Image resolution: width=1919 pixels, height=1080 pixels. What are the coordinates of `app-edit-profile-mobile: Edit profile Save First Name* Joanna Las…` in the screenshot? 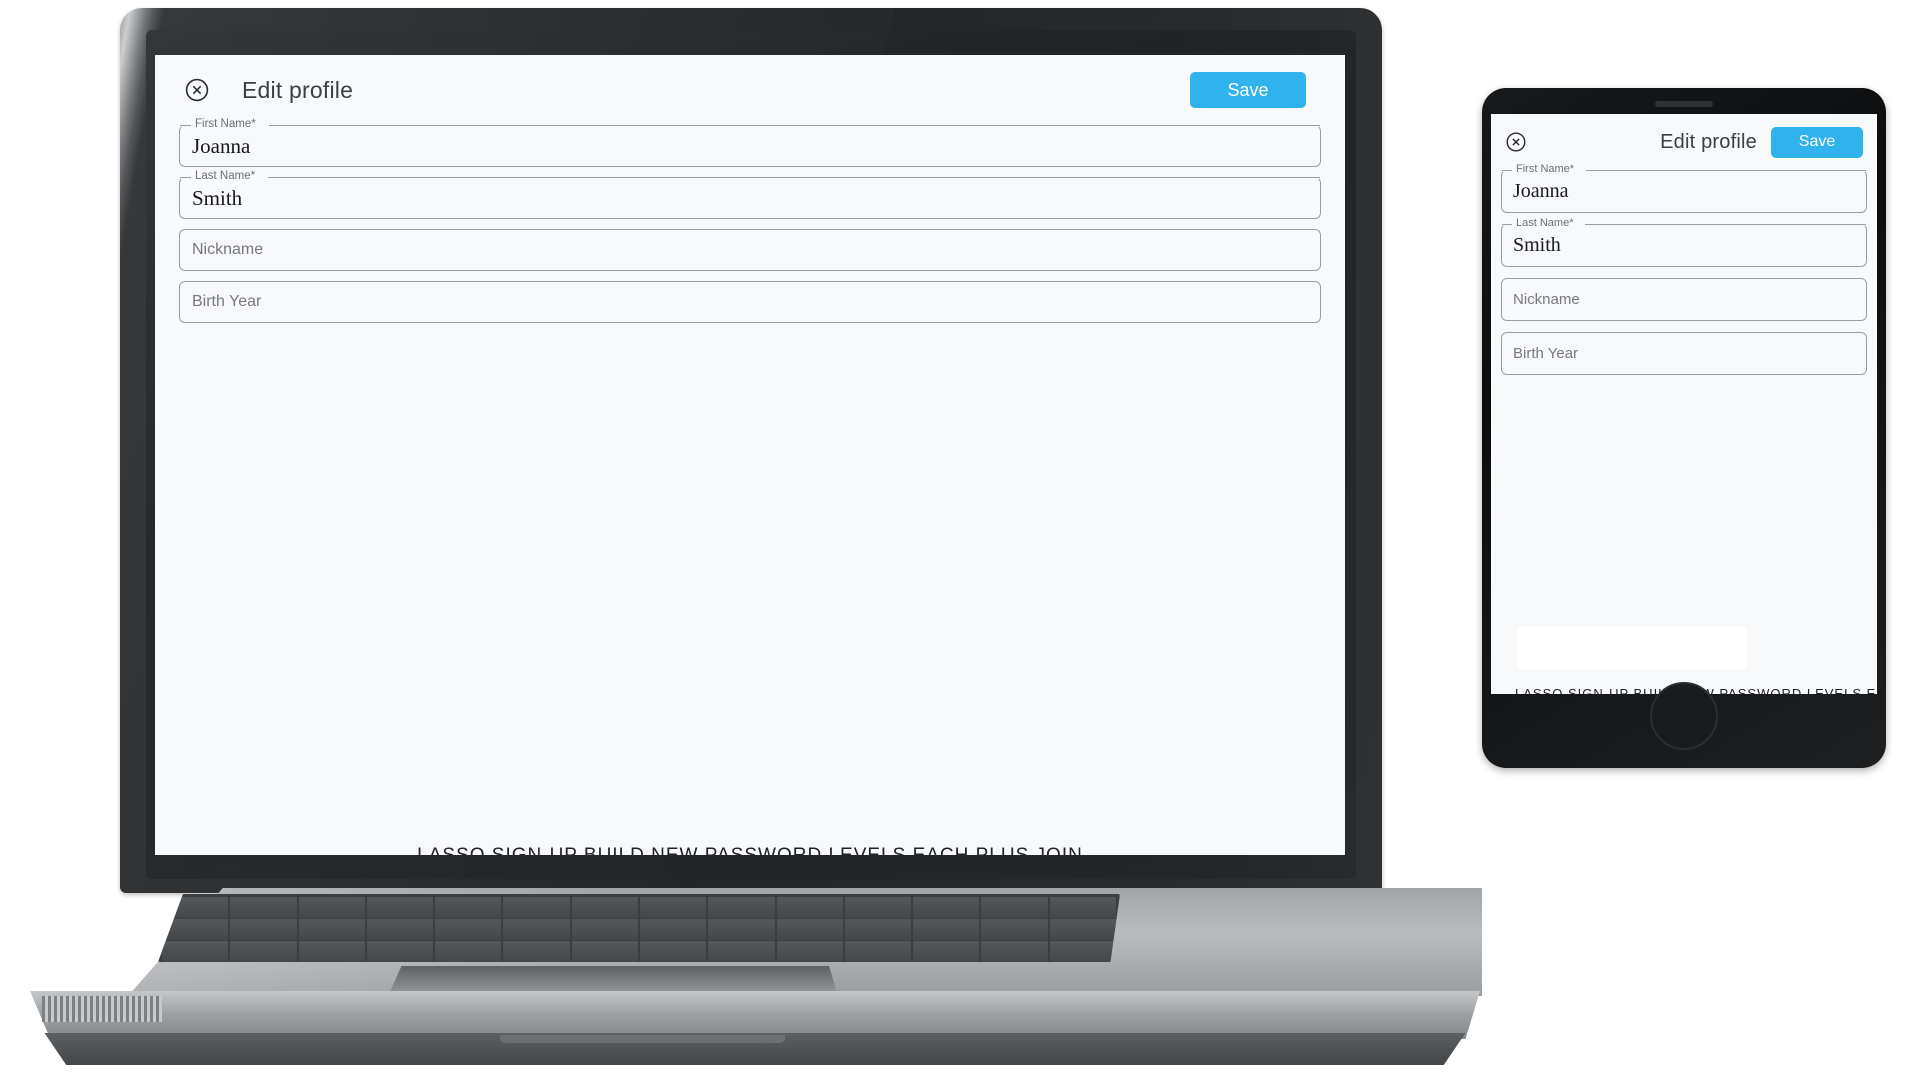 It's located at (1684, 404).